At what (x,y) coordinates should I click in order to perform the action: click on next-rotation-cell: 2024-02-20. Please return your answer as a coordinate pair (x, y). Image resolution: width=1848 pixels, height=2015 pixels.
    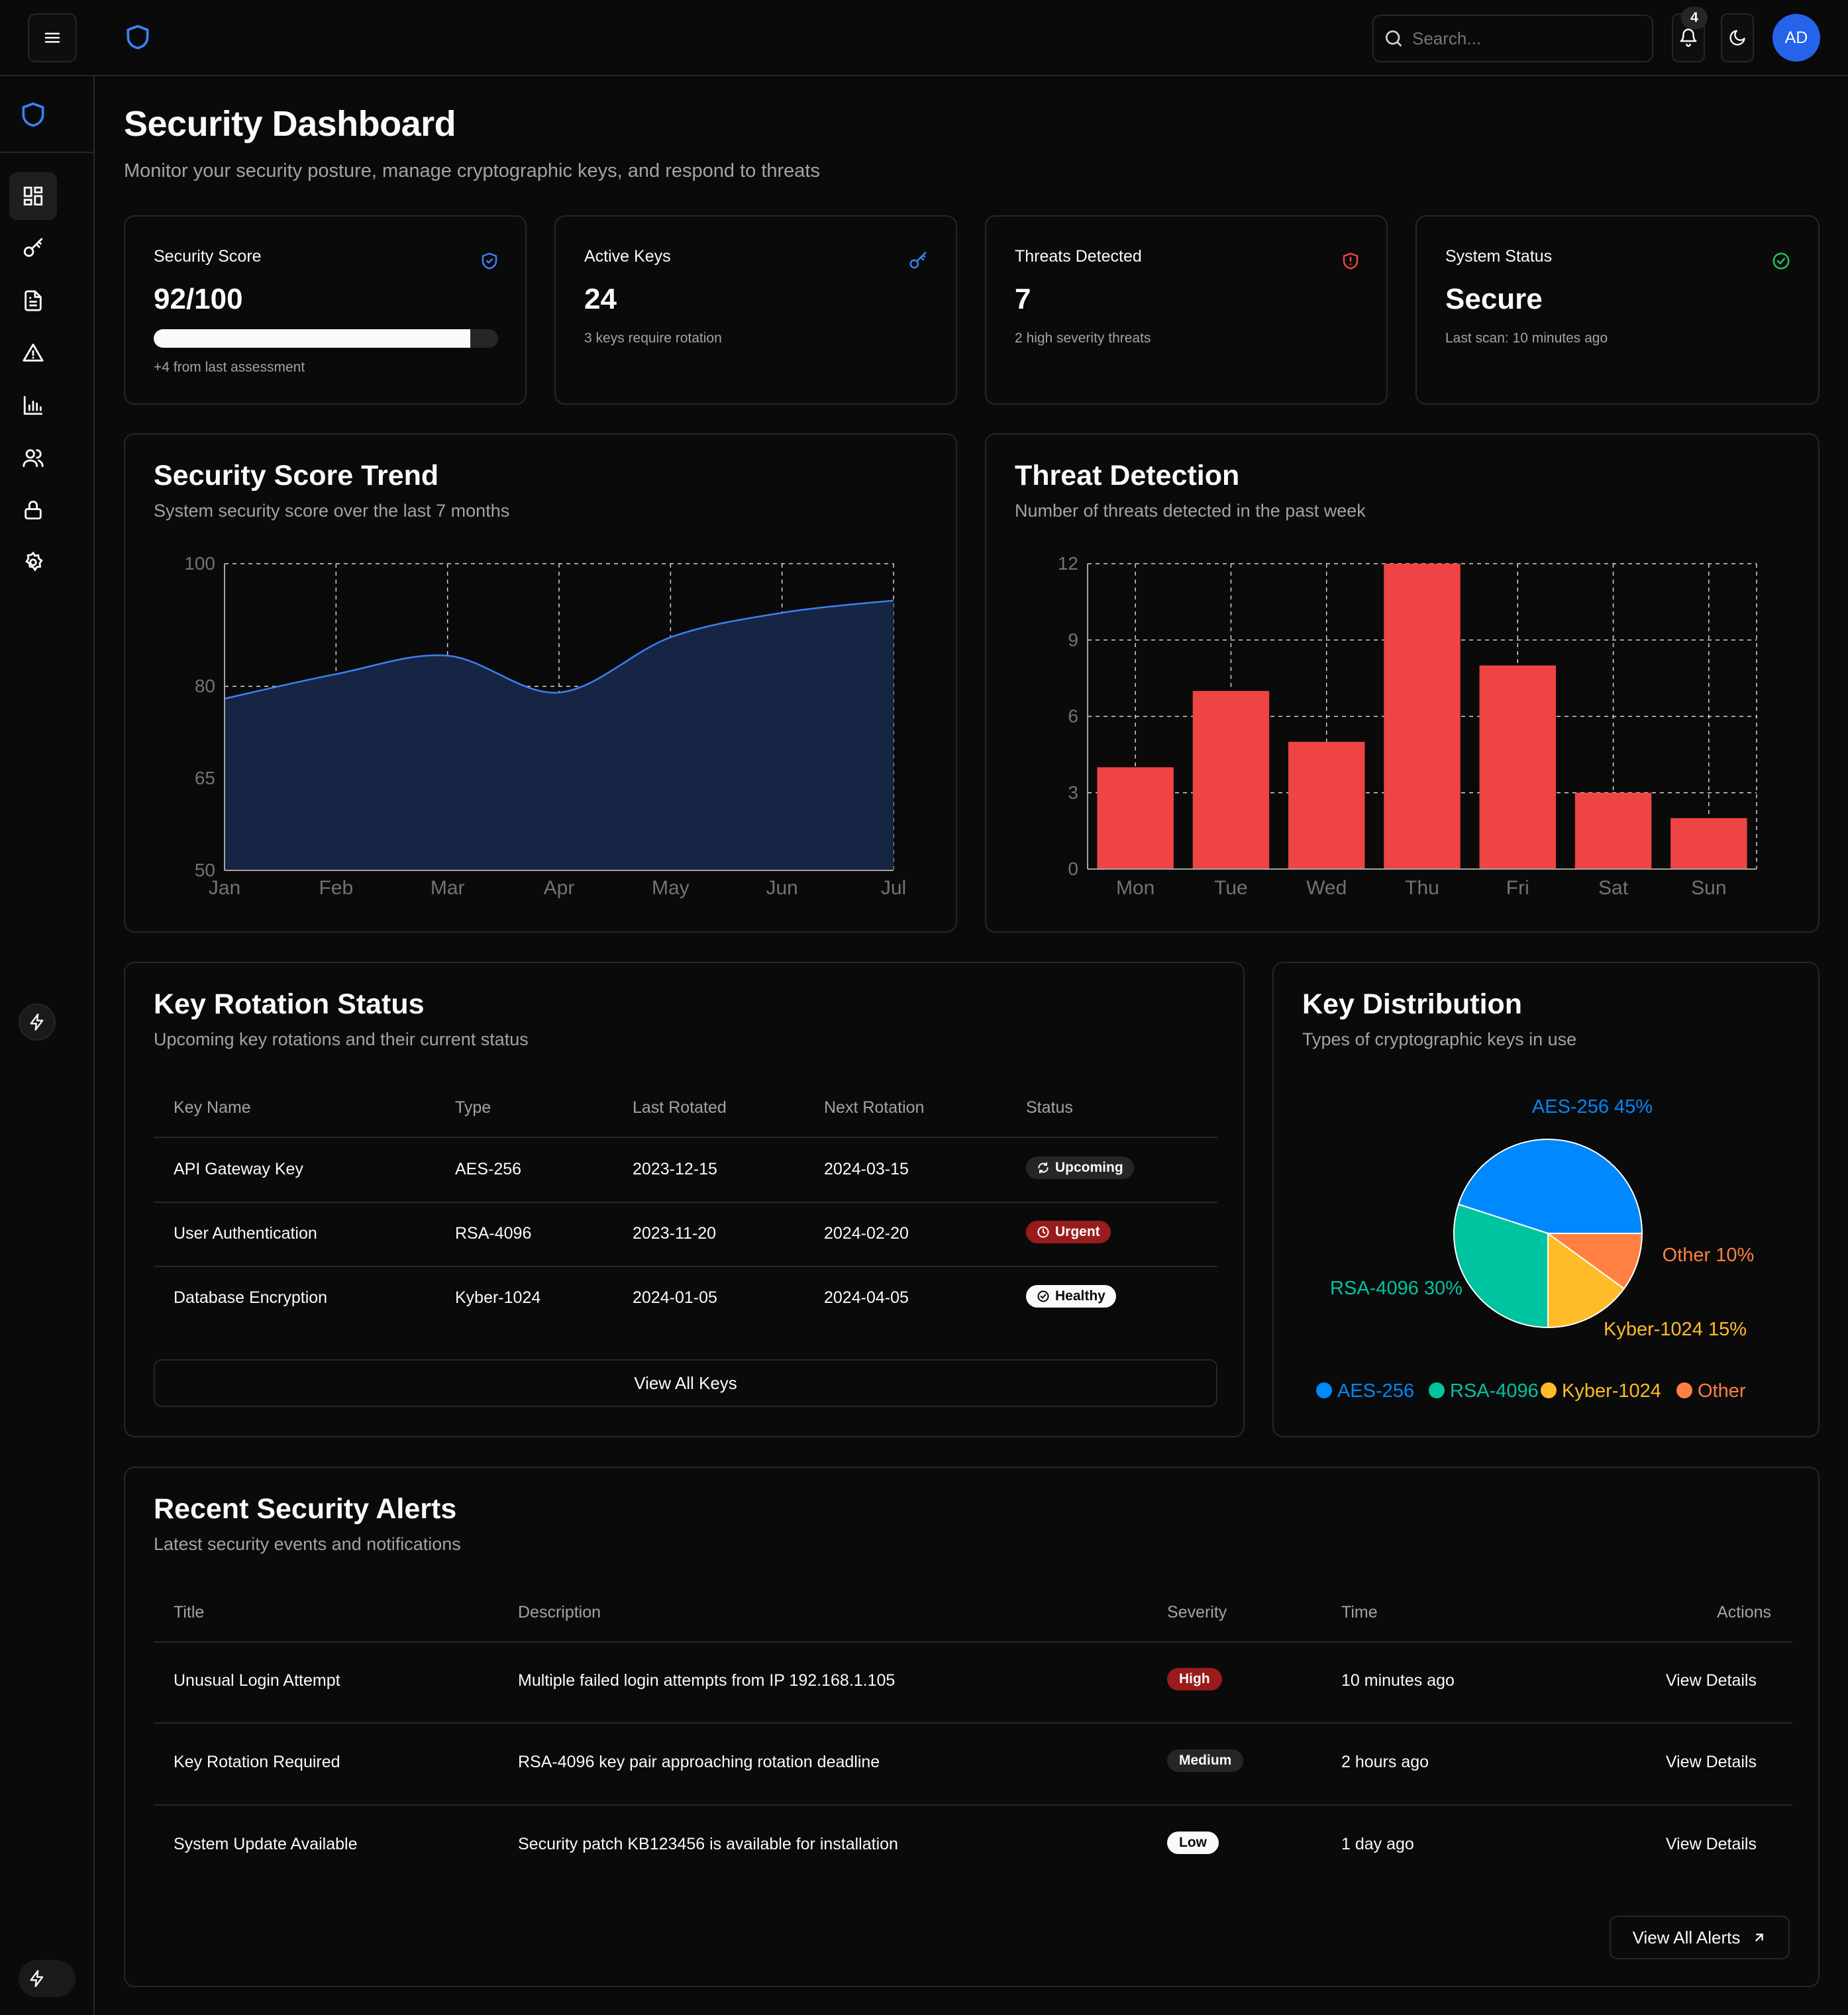
    Looking at the image, I should click on (866, 1233).